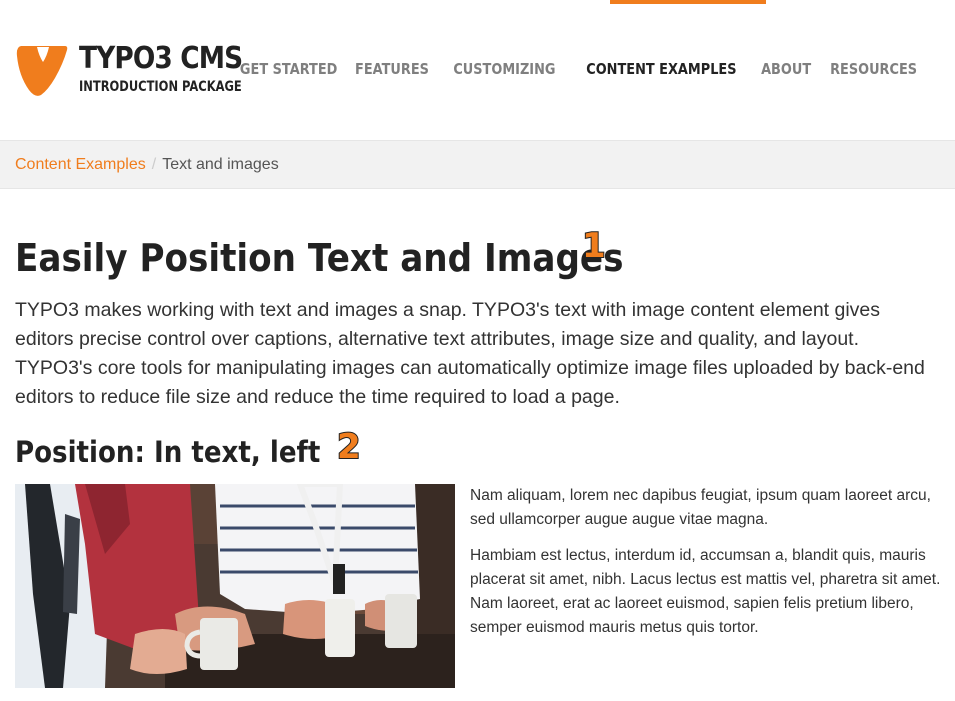  I want to click on nav-about: ABOUT, so click(786, 69).